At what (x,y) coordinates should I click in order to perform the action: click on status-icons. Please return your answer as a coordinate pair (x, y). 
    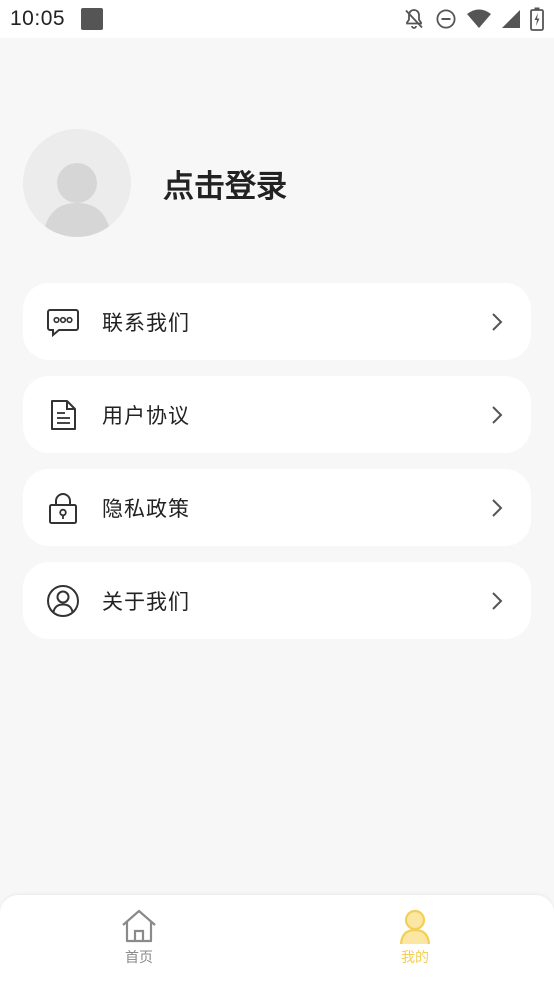
    Looking at the image, I should click on (473, 19).